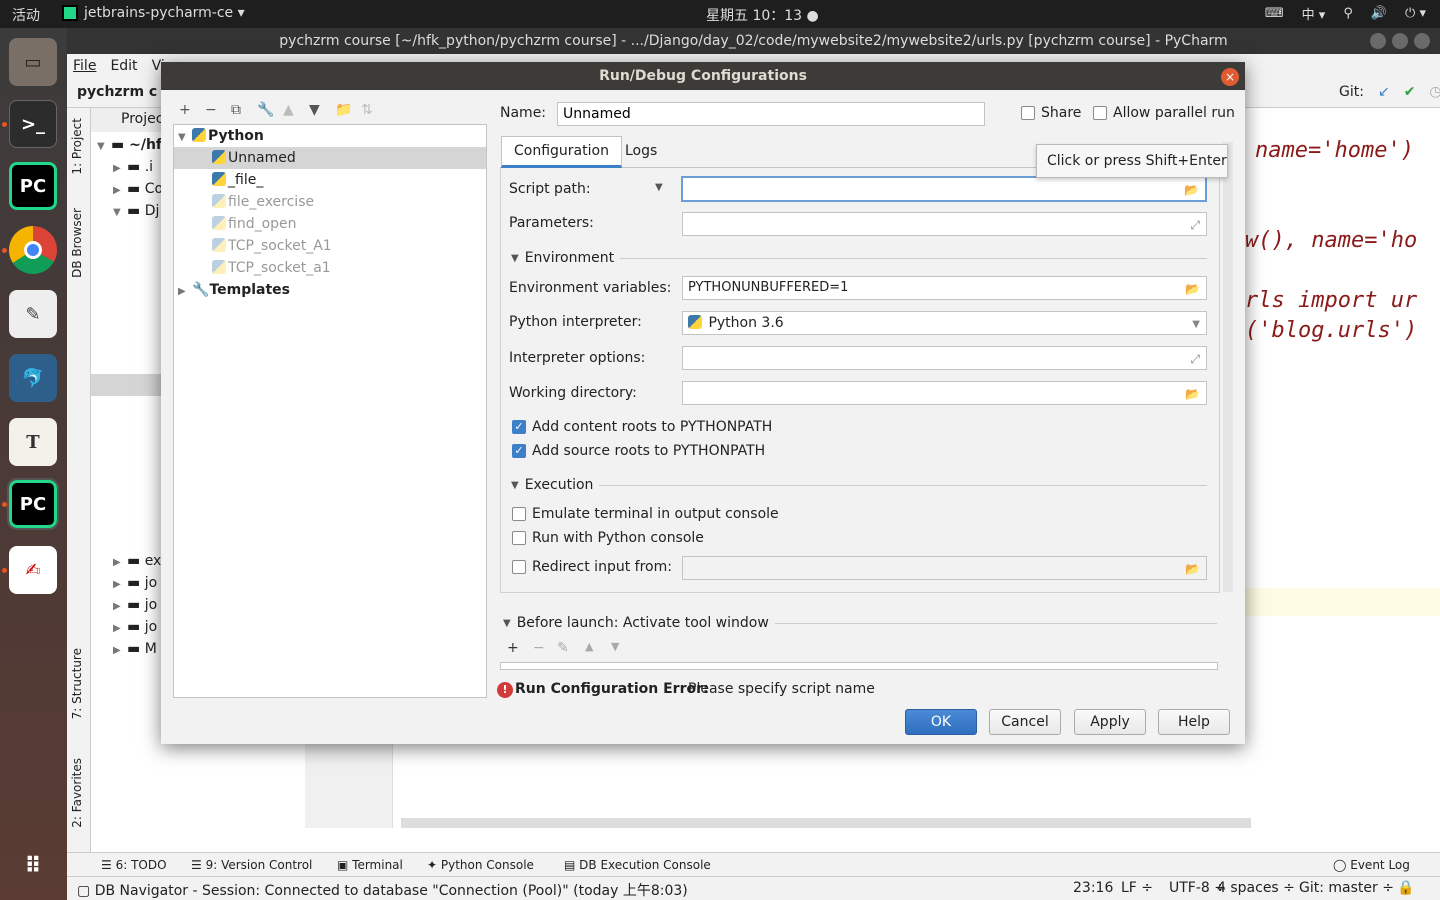  I want to click on move-task-up-icon: ▲, so click(589, 646).